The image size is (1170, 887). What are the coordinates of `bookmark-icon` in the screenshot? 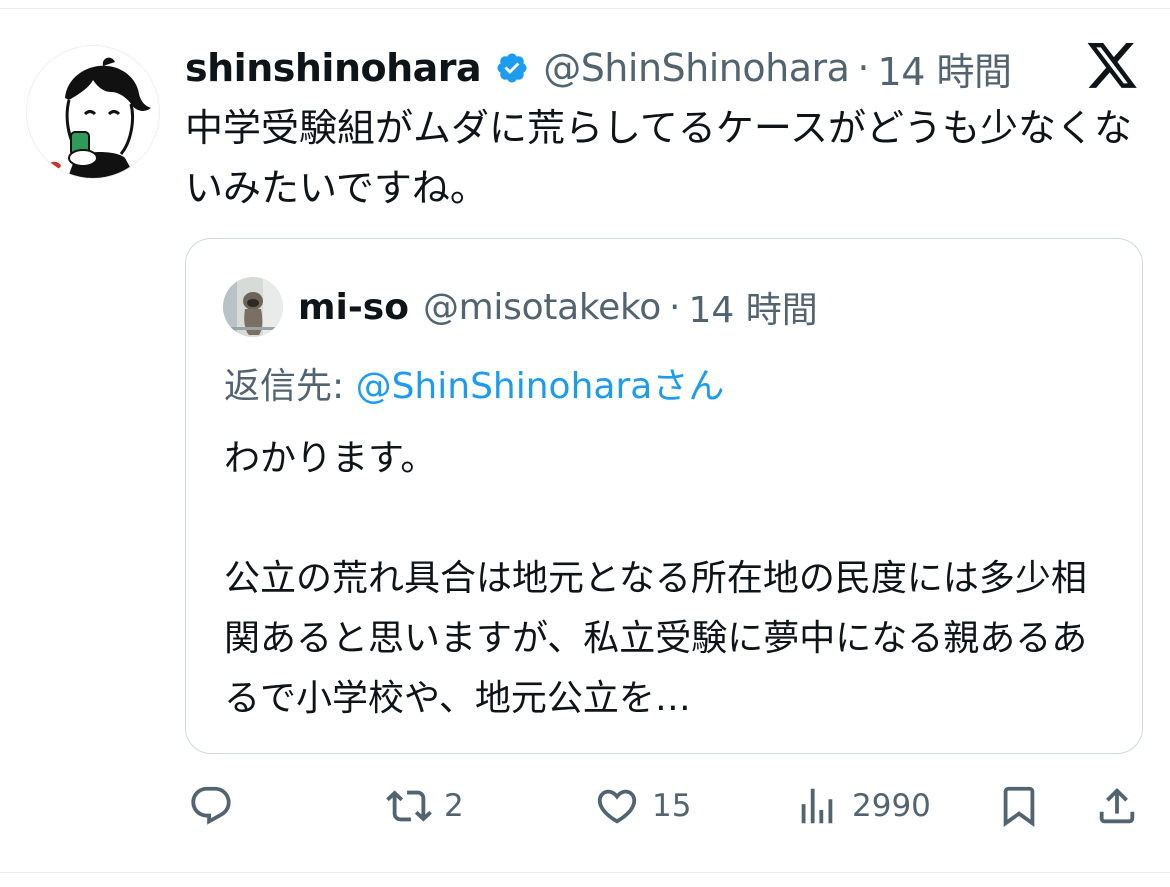 It's located at (1019, 806).